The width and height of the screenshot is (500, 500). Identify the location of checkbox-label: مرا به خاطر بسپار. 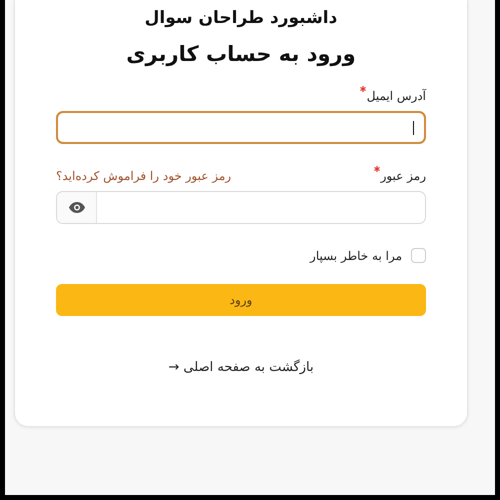
(356, 255).